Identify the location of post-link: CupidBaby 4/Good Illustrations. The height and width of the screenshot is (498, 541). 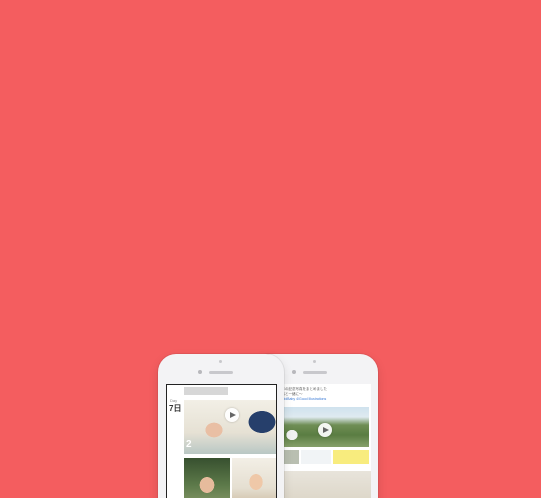
(302, 399).